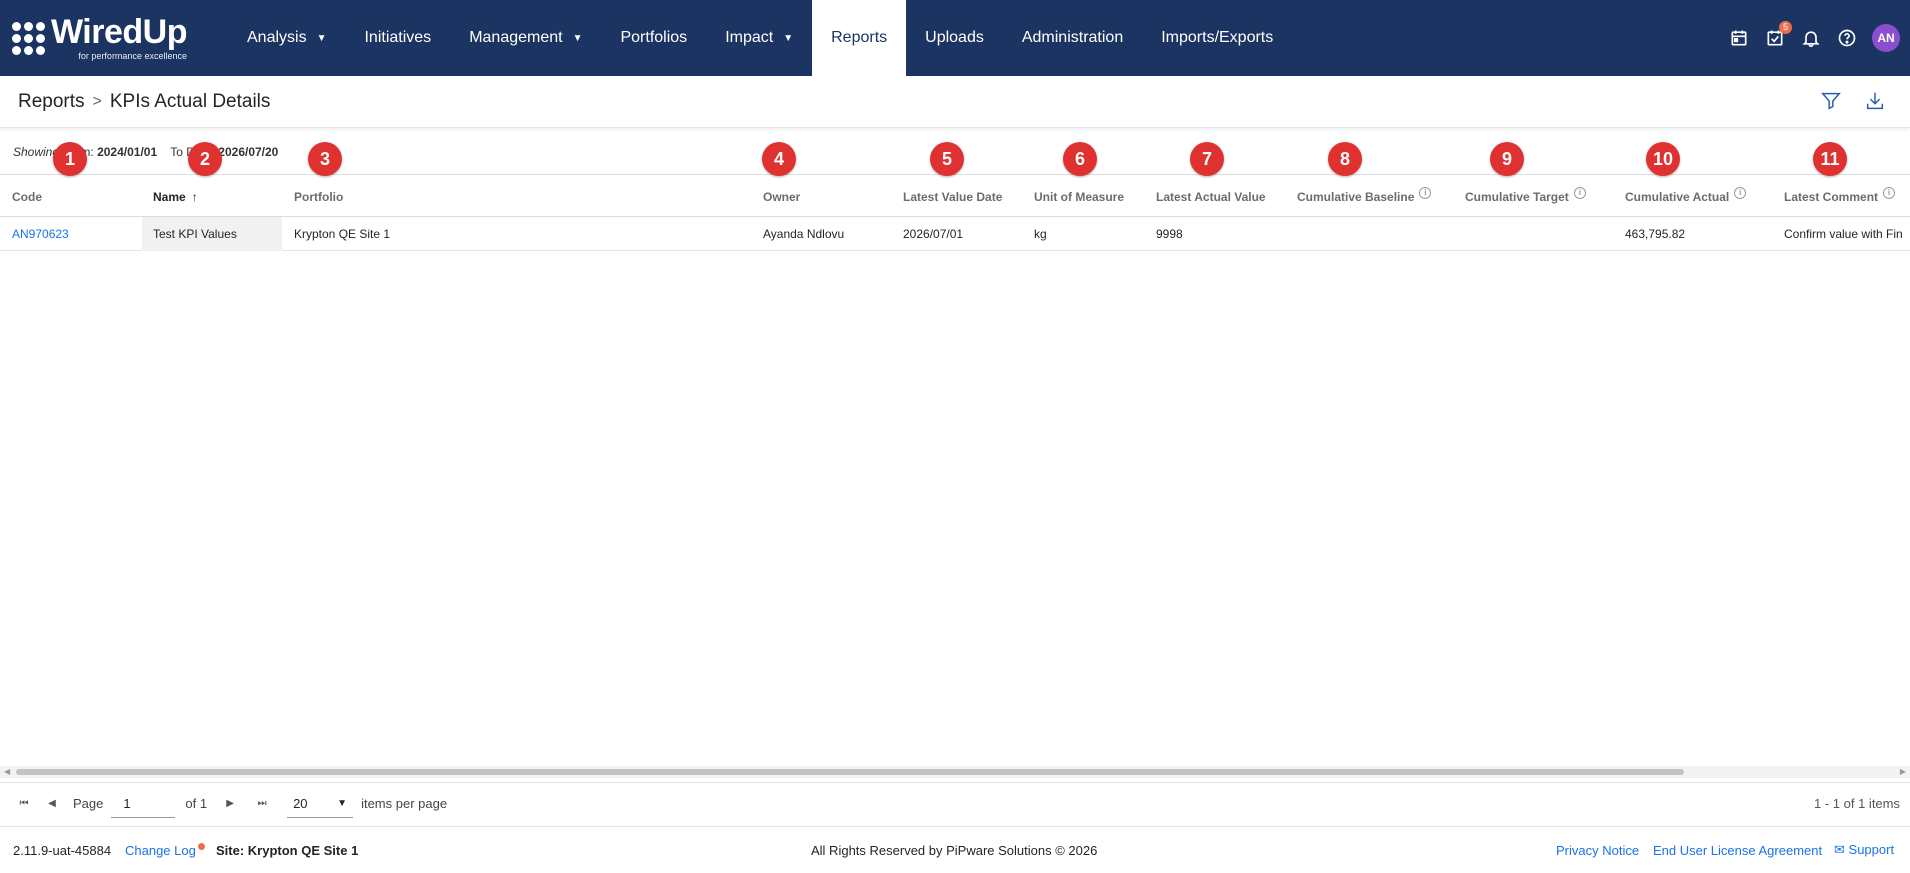 This screenshot has width=1910, height=873. I want to click on col-cumulative-target: Cumulative Target i, so click(1525, 196).